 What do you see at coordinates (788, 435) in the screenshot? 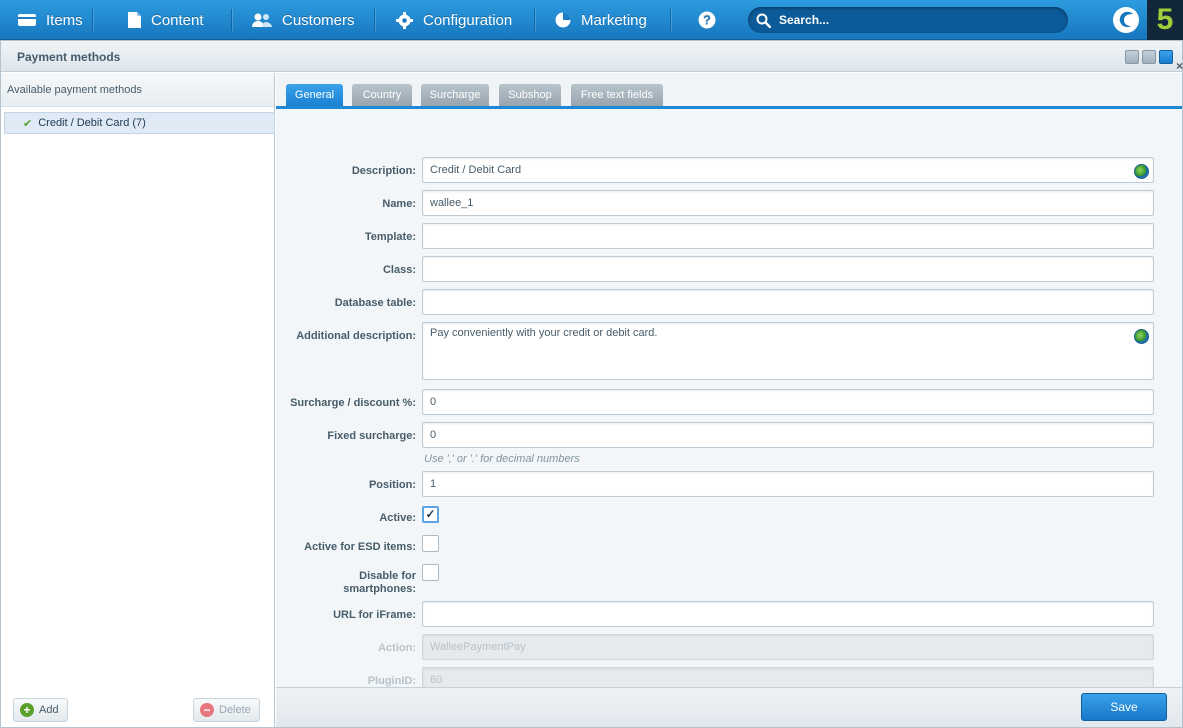
I see `fixed-surcharge-field` at bounding box center [788, 435].